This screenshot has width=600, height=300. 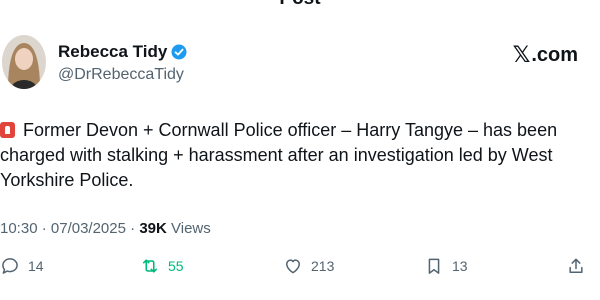 I want to click on avatar-image, so click(x=24, y=62).